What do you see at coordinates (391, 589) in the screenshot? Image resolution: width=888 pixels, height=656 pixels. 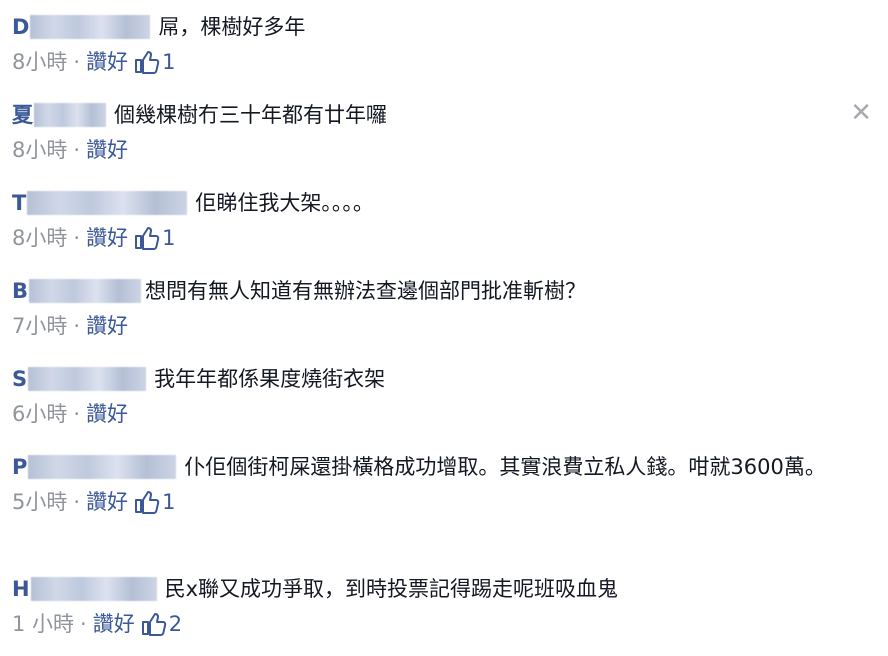 I see `comment-text: 民x聯又成功爭取，到時投票記得踢走呢班吸血鬼` at bounding box center [391, 589].